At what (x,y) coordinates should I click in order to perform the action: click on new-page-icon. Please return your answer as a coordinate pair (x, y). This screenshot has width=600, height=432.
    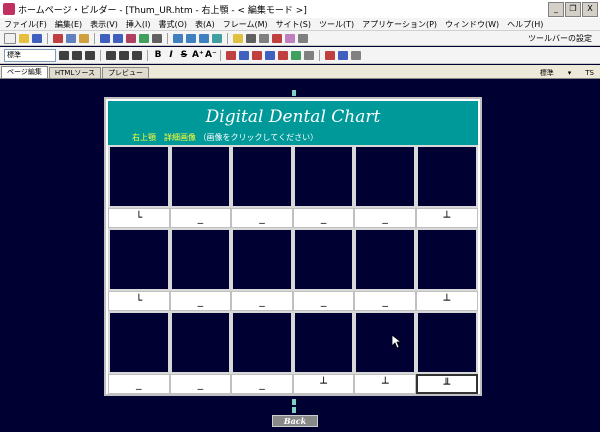
    Looking at the image, I should click on (10, 38).